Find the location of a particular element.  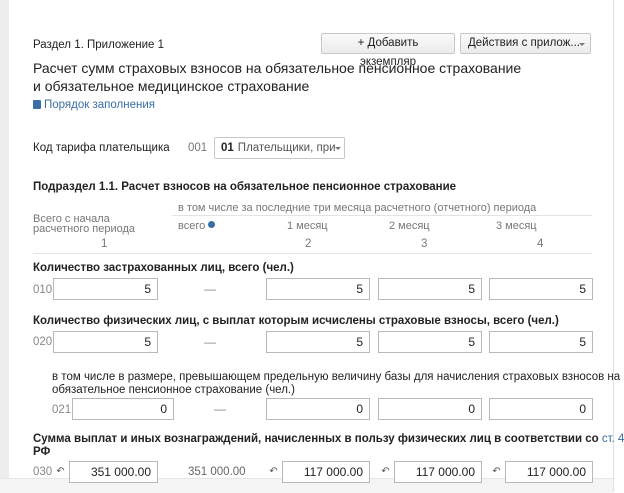

row-021-month1-input: 0 is located at coordinates (318, 409).